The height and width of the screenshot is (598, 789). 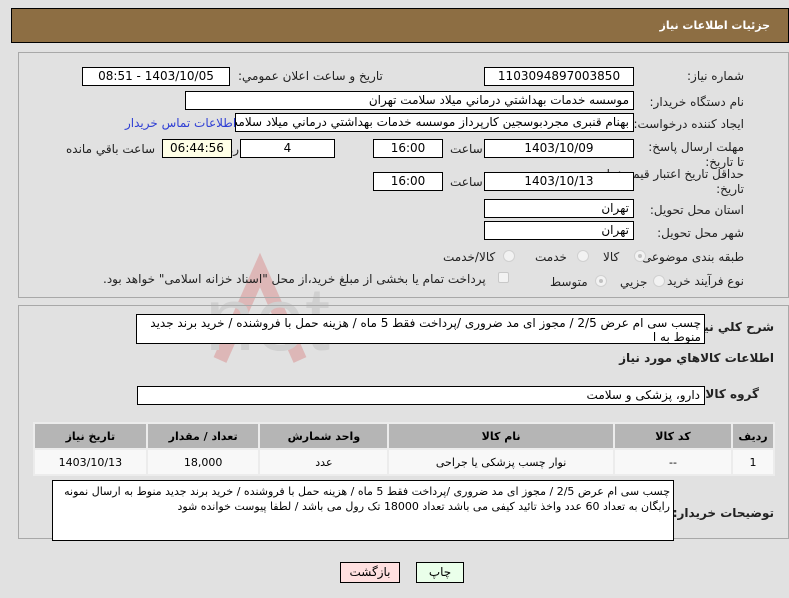 What do you see at coordinates (370, 572) in the screenshot?
I see `back-button: بازگشت` at bounding box center [370, 572].